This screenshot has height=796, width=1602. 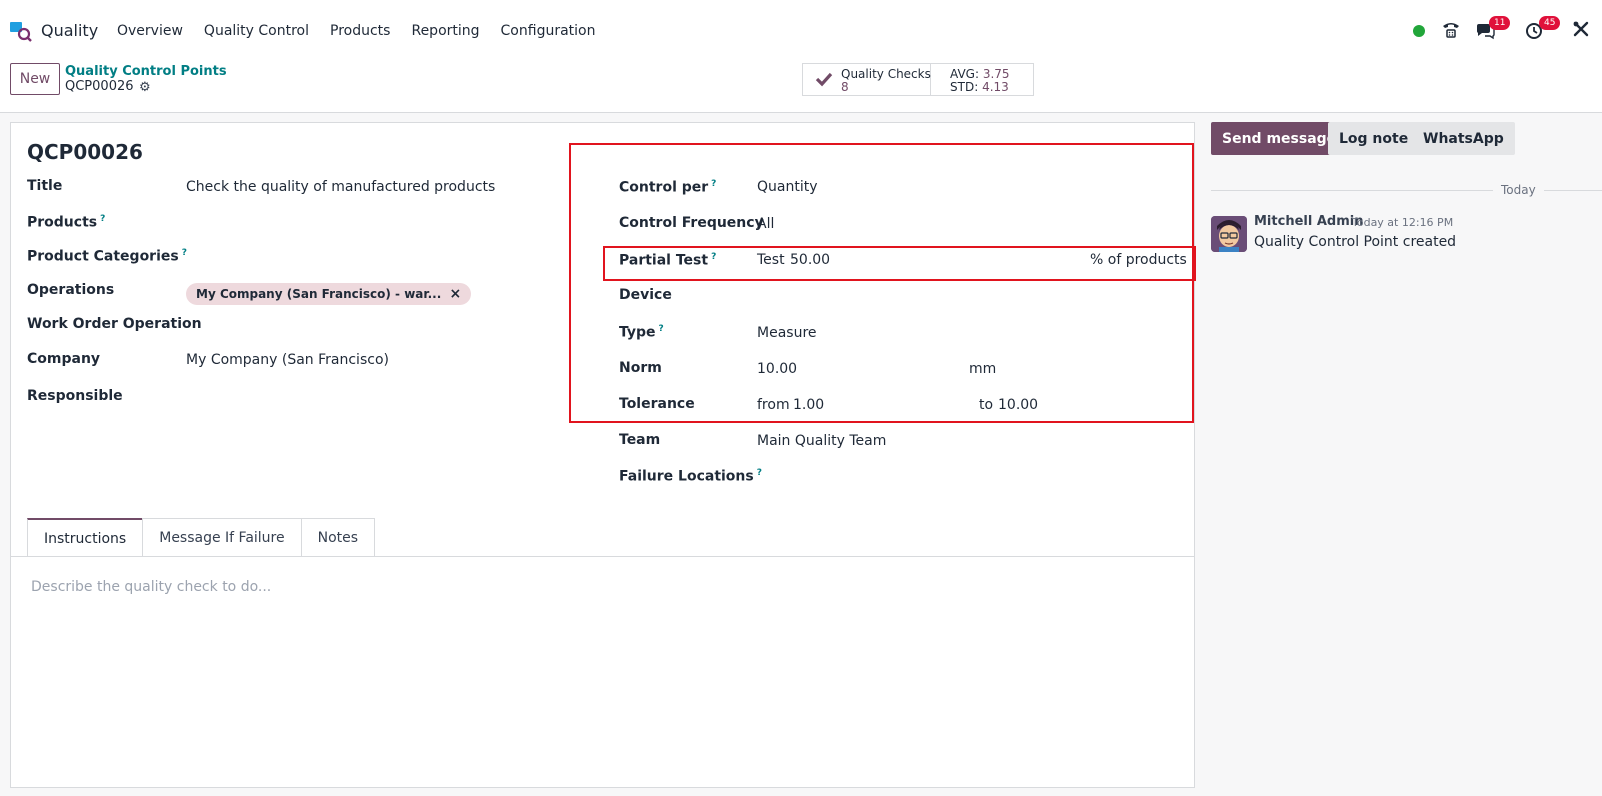 What do you see at coordinates (356, 326) in the screenshot?
I see `work-order-operation-field` at bounding box center [356, 326].